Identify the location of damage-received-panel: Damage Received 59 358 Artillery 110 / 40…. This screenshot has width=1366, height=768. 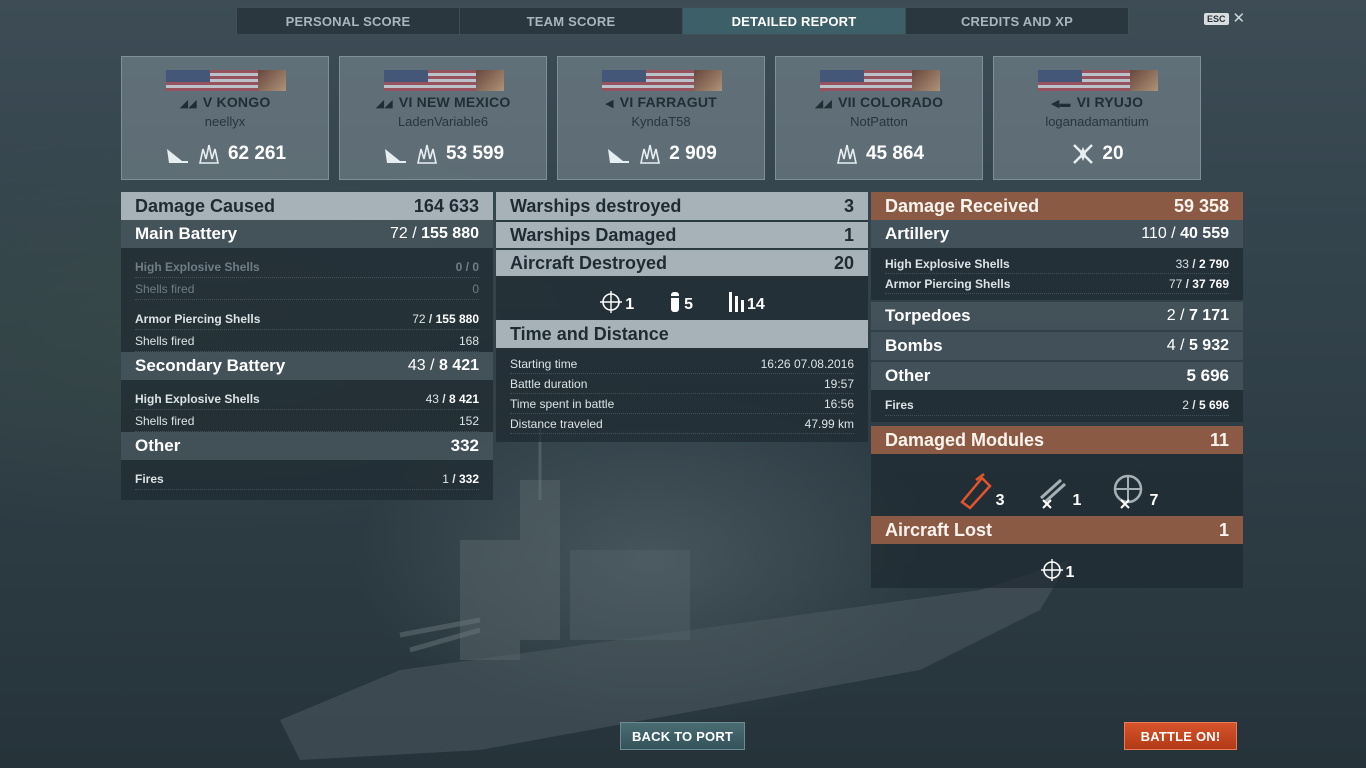
(1057, 390).